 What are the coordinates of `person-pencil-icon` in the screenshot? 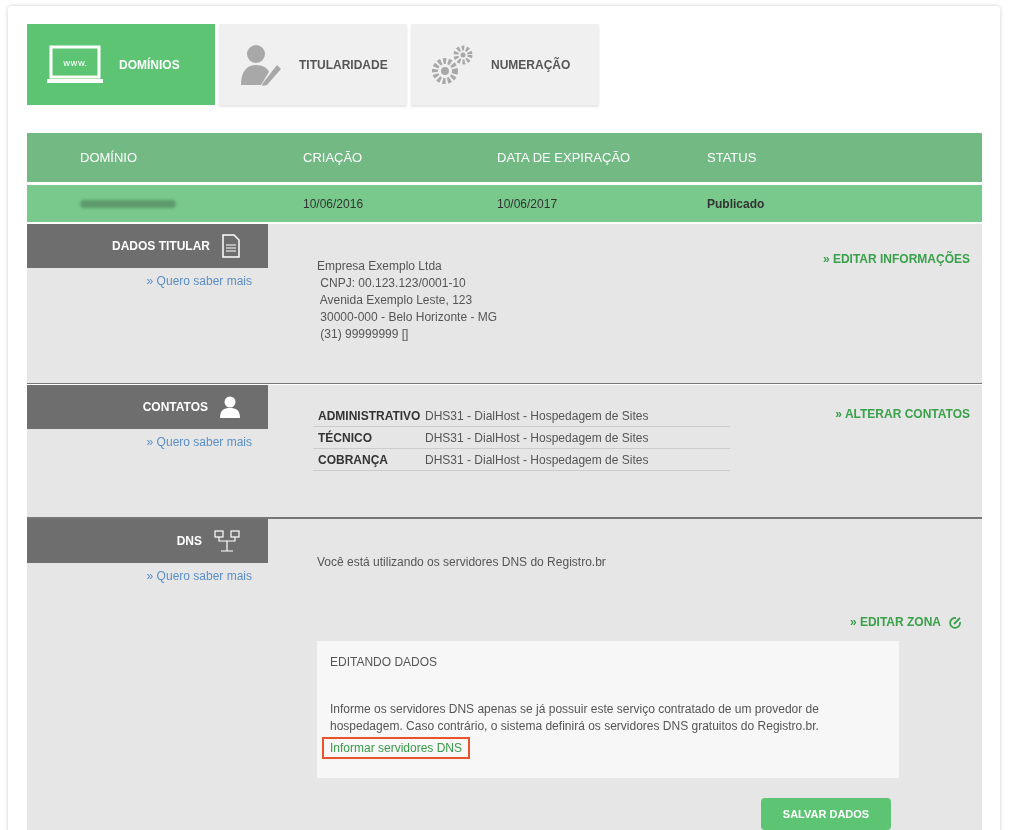 It's located at (261, 64).